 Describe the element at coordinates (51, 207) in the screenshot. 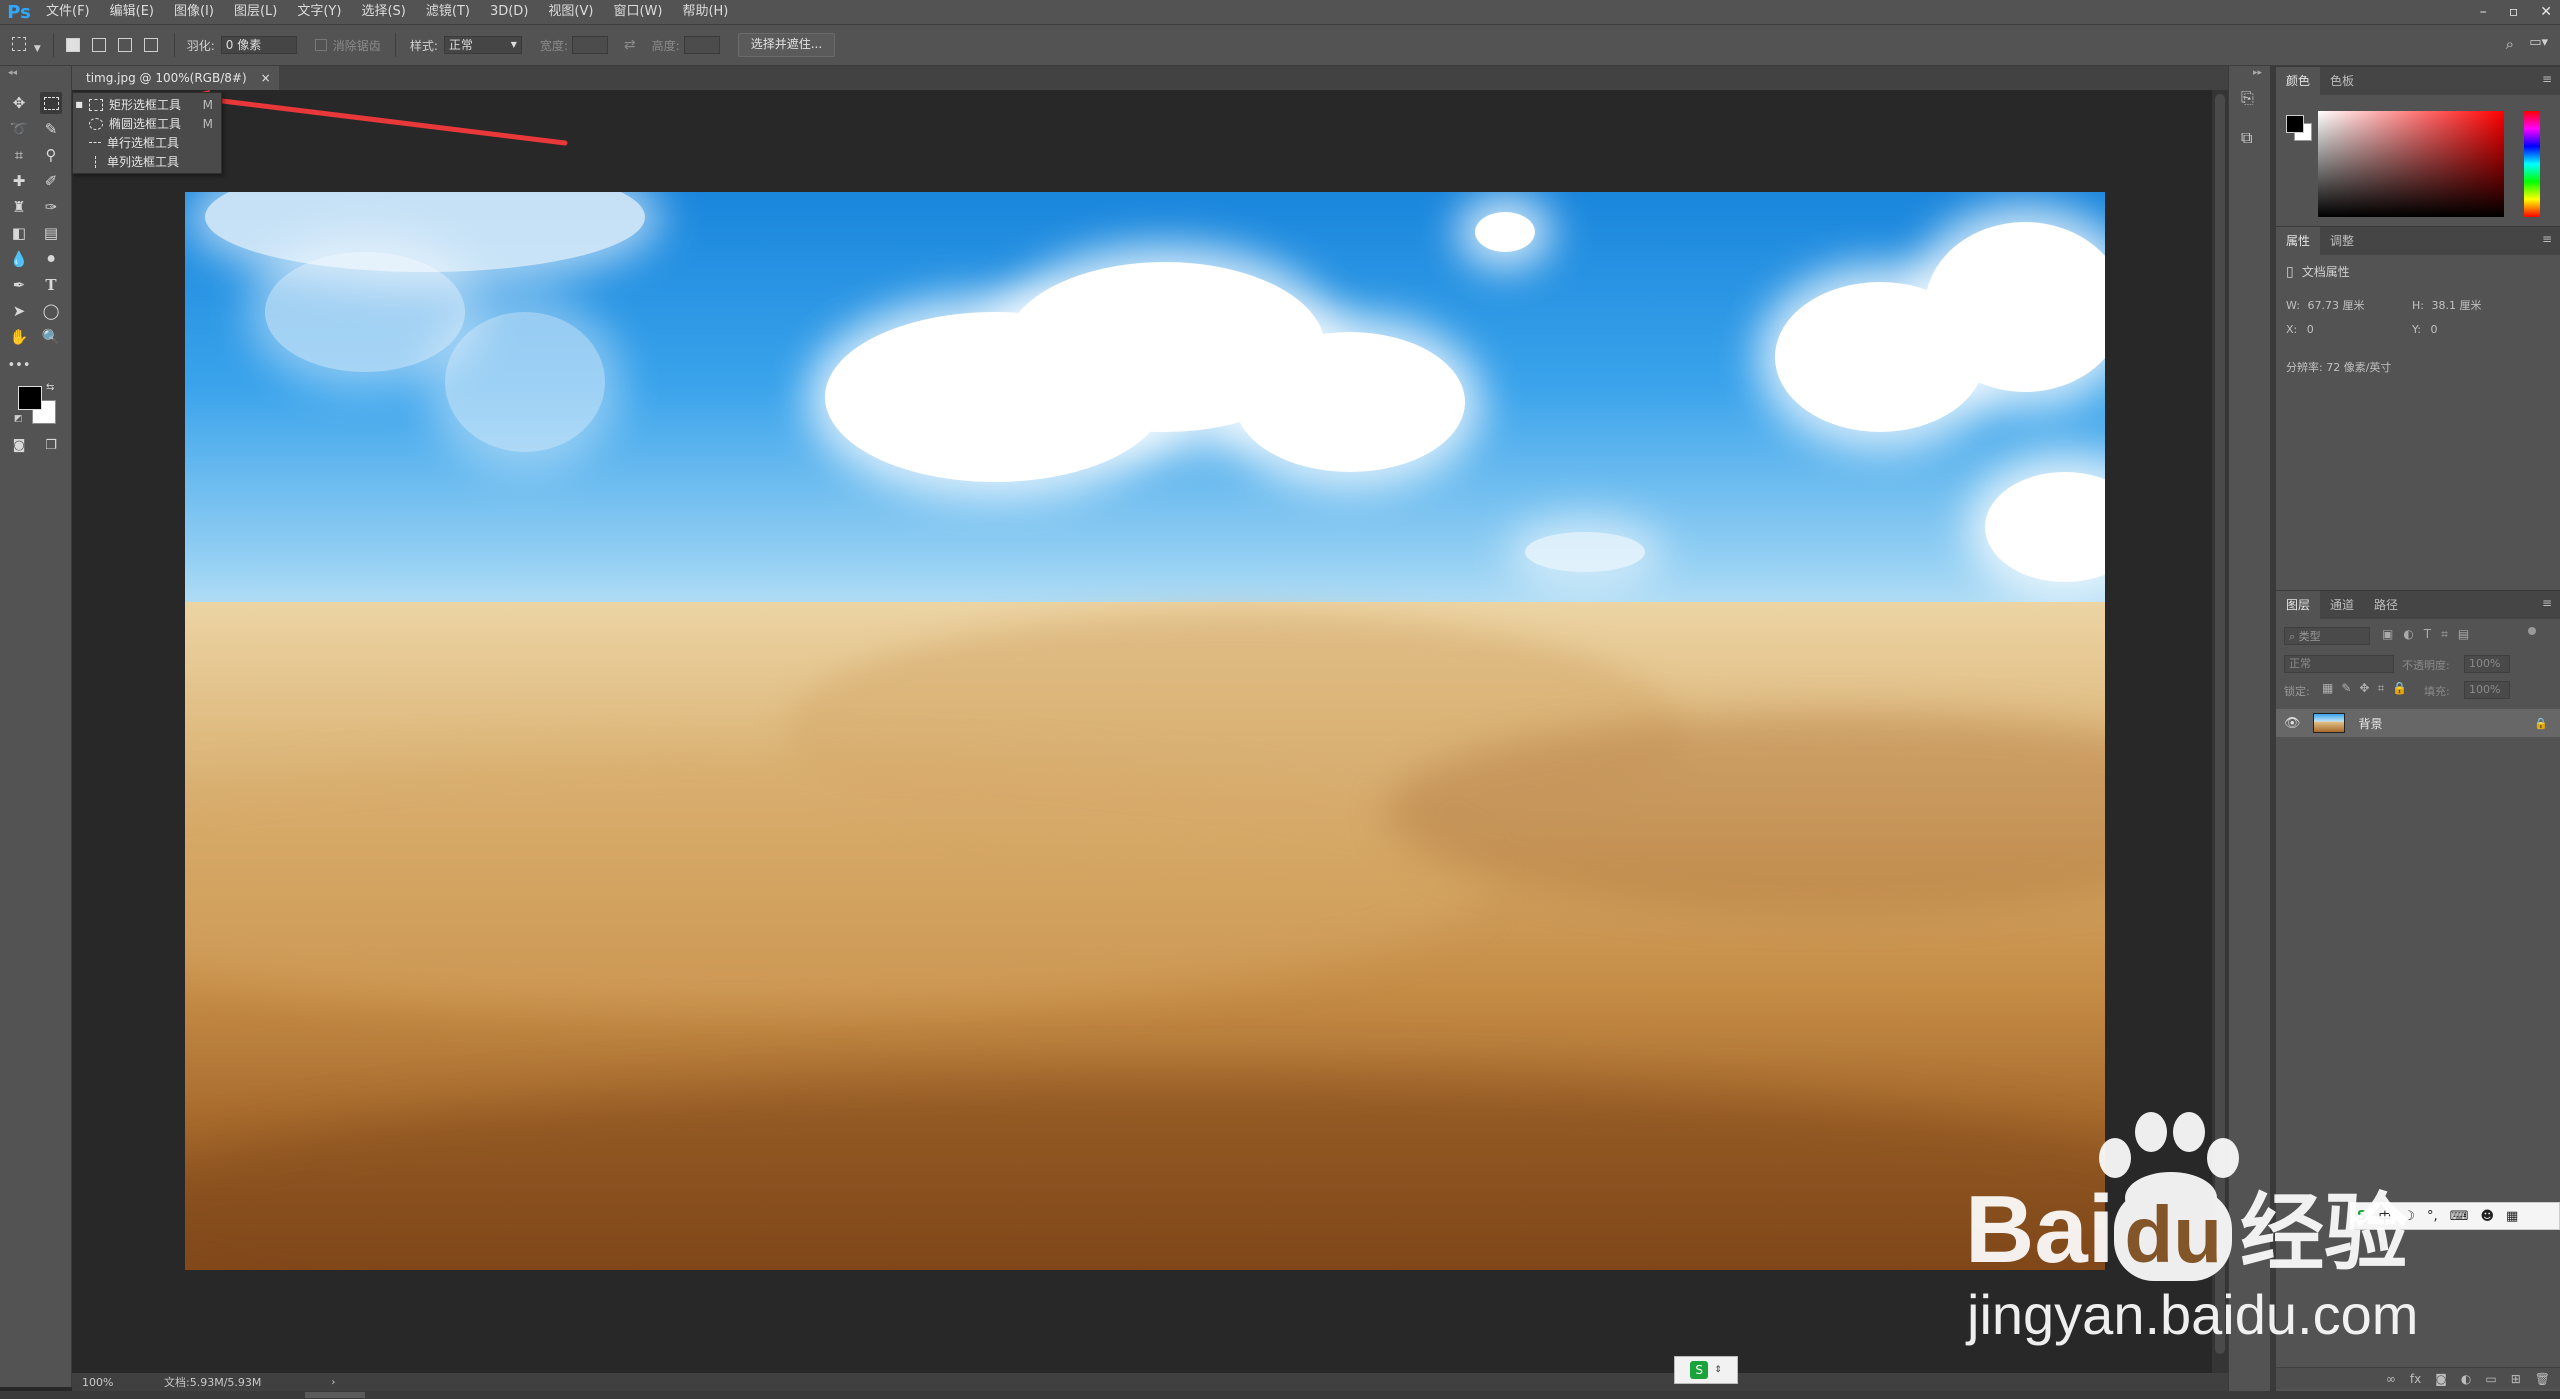

I see `history-brush-icon: ✑` at that location.